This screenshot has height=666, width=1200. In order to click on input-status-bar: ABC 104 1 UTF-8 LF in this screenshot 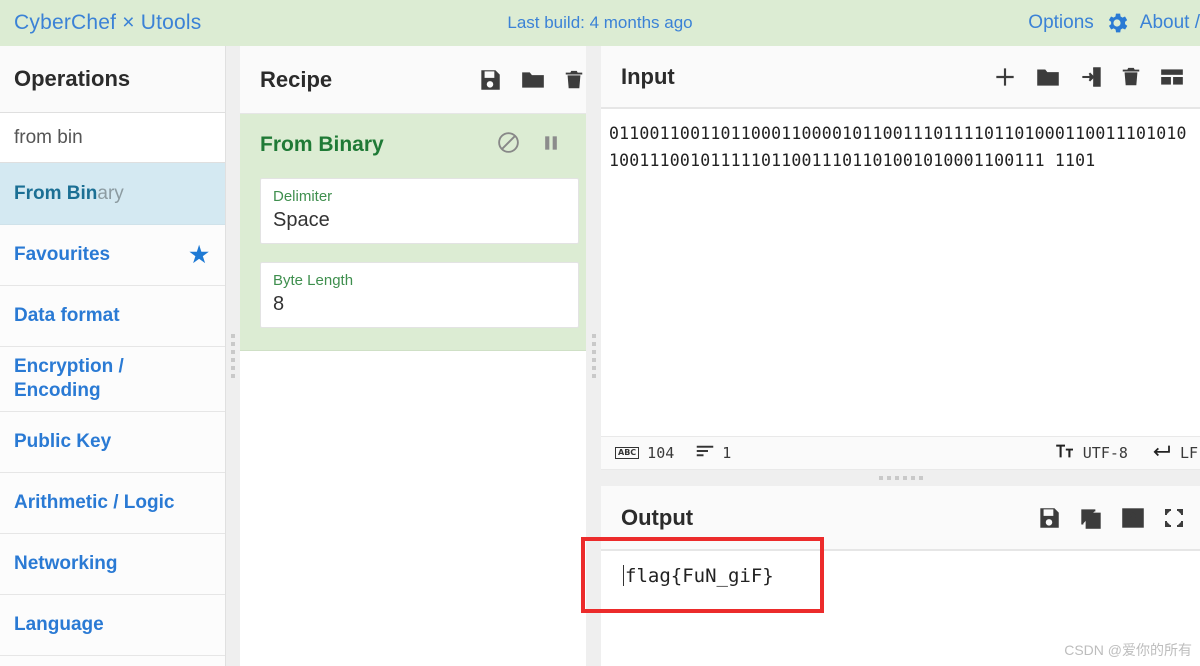, I will do `click(900, 453)`.